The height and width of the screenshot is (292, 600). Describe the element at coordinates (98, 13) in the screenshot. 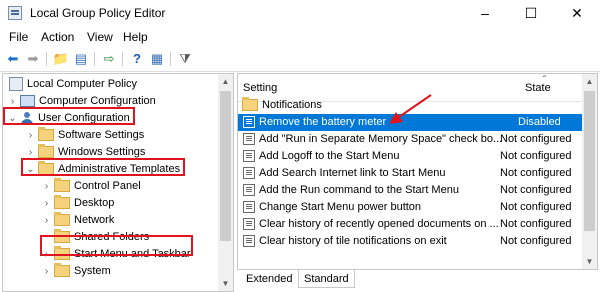

I see `window-title: Local Group Policy Editor` at that location.